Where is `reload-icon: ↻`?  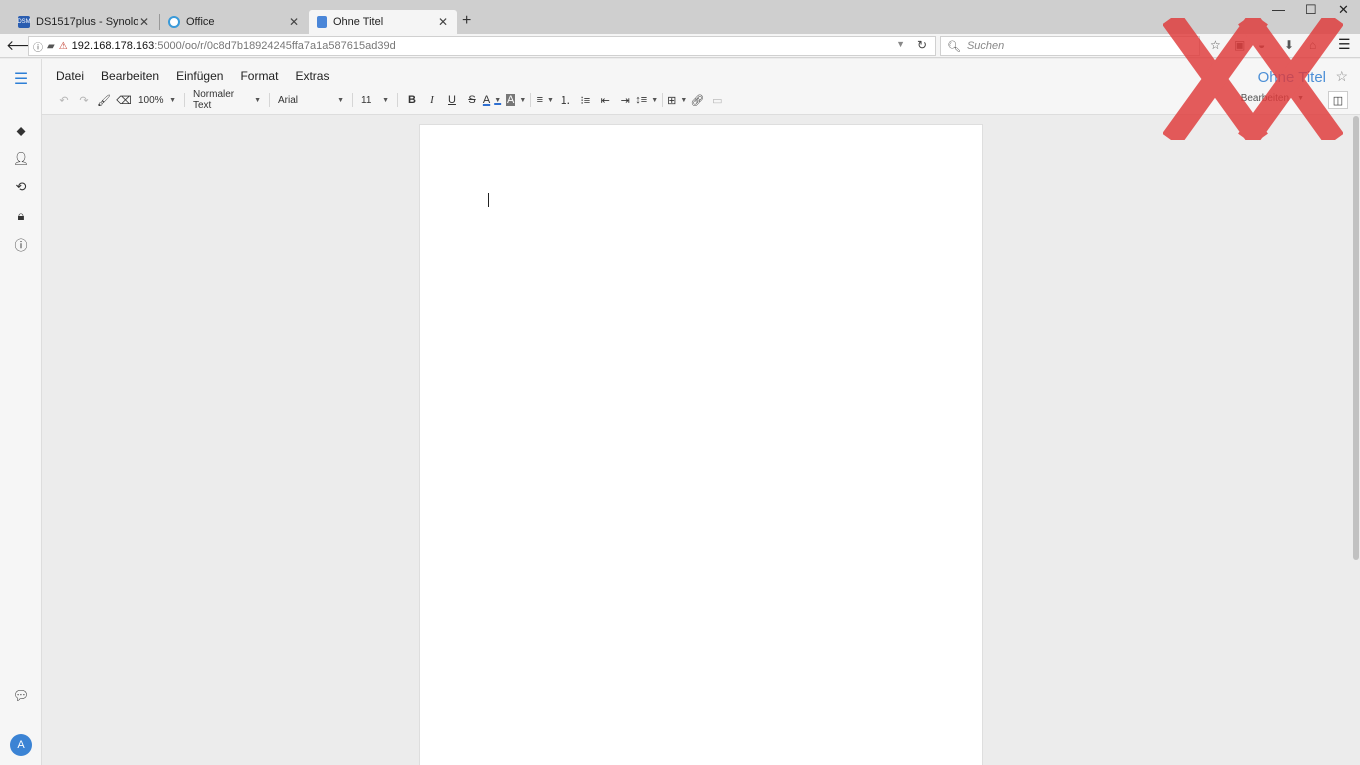 reload-icon: ↻ is located at coordinates (922, 45).